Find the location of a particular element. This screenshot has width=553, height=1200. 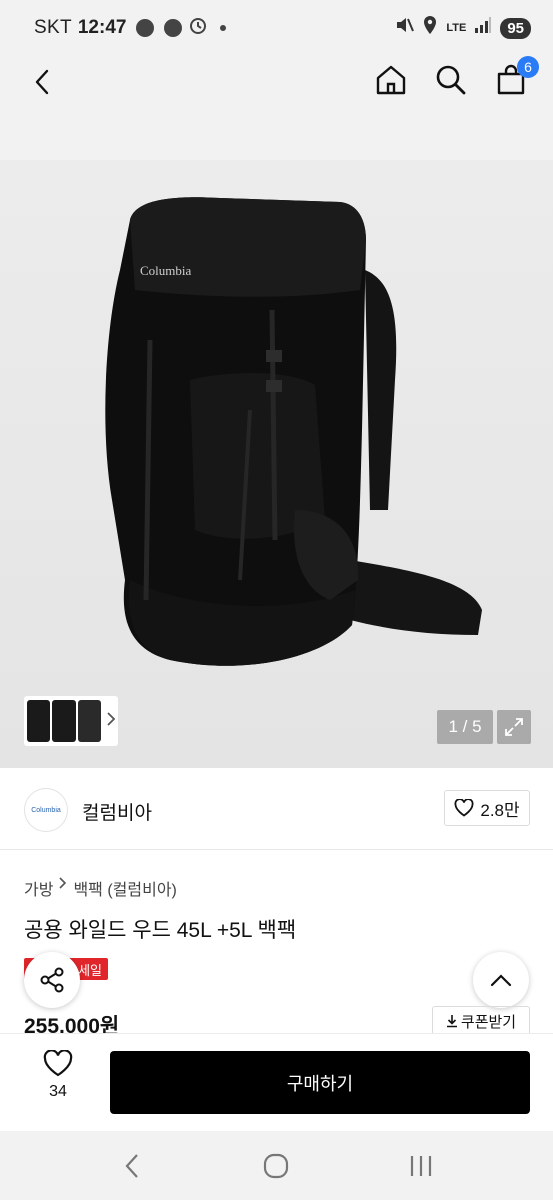

lte-label: LTE is located at coordinates (456, 28).